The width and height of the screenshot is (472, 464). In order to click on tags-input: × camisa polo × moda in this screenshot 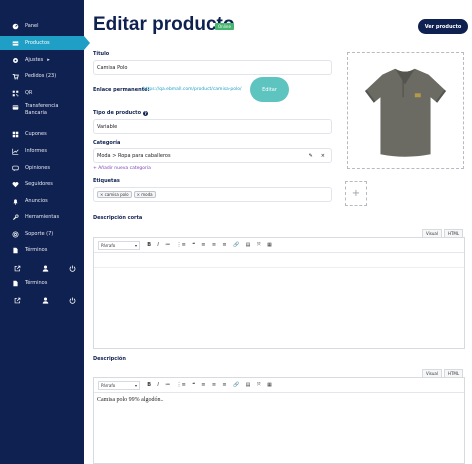, I will do `click(212, 194)`.